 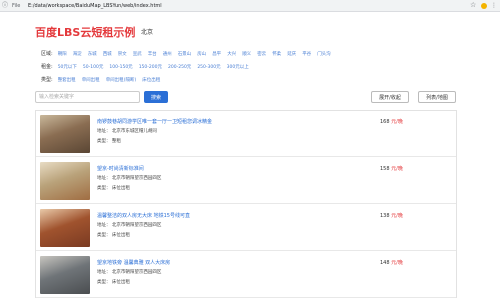 I want to click on price-value: 138, so click(x=385, y=216).